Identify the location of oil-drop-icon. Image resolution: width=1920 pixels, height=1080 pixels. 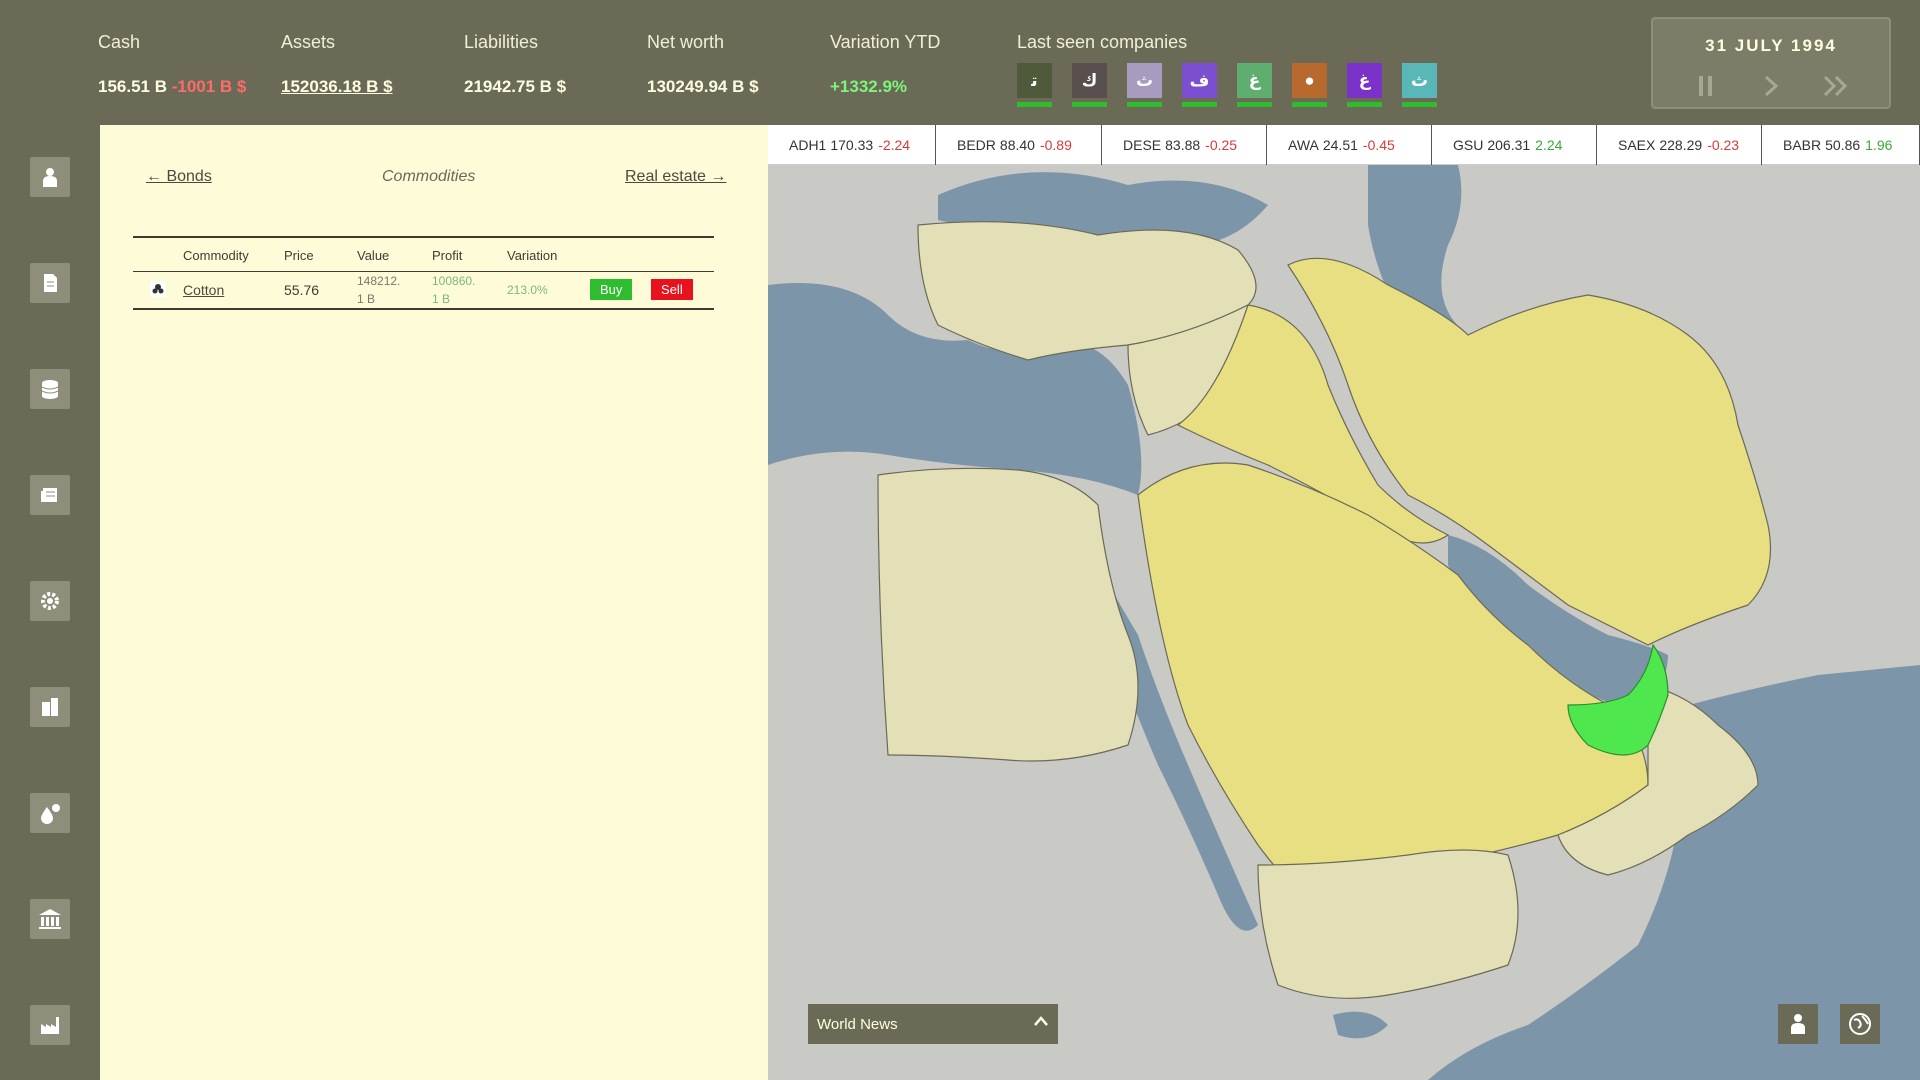
(50, 814).